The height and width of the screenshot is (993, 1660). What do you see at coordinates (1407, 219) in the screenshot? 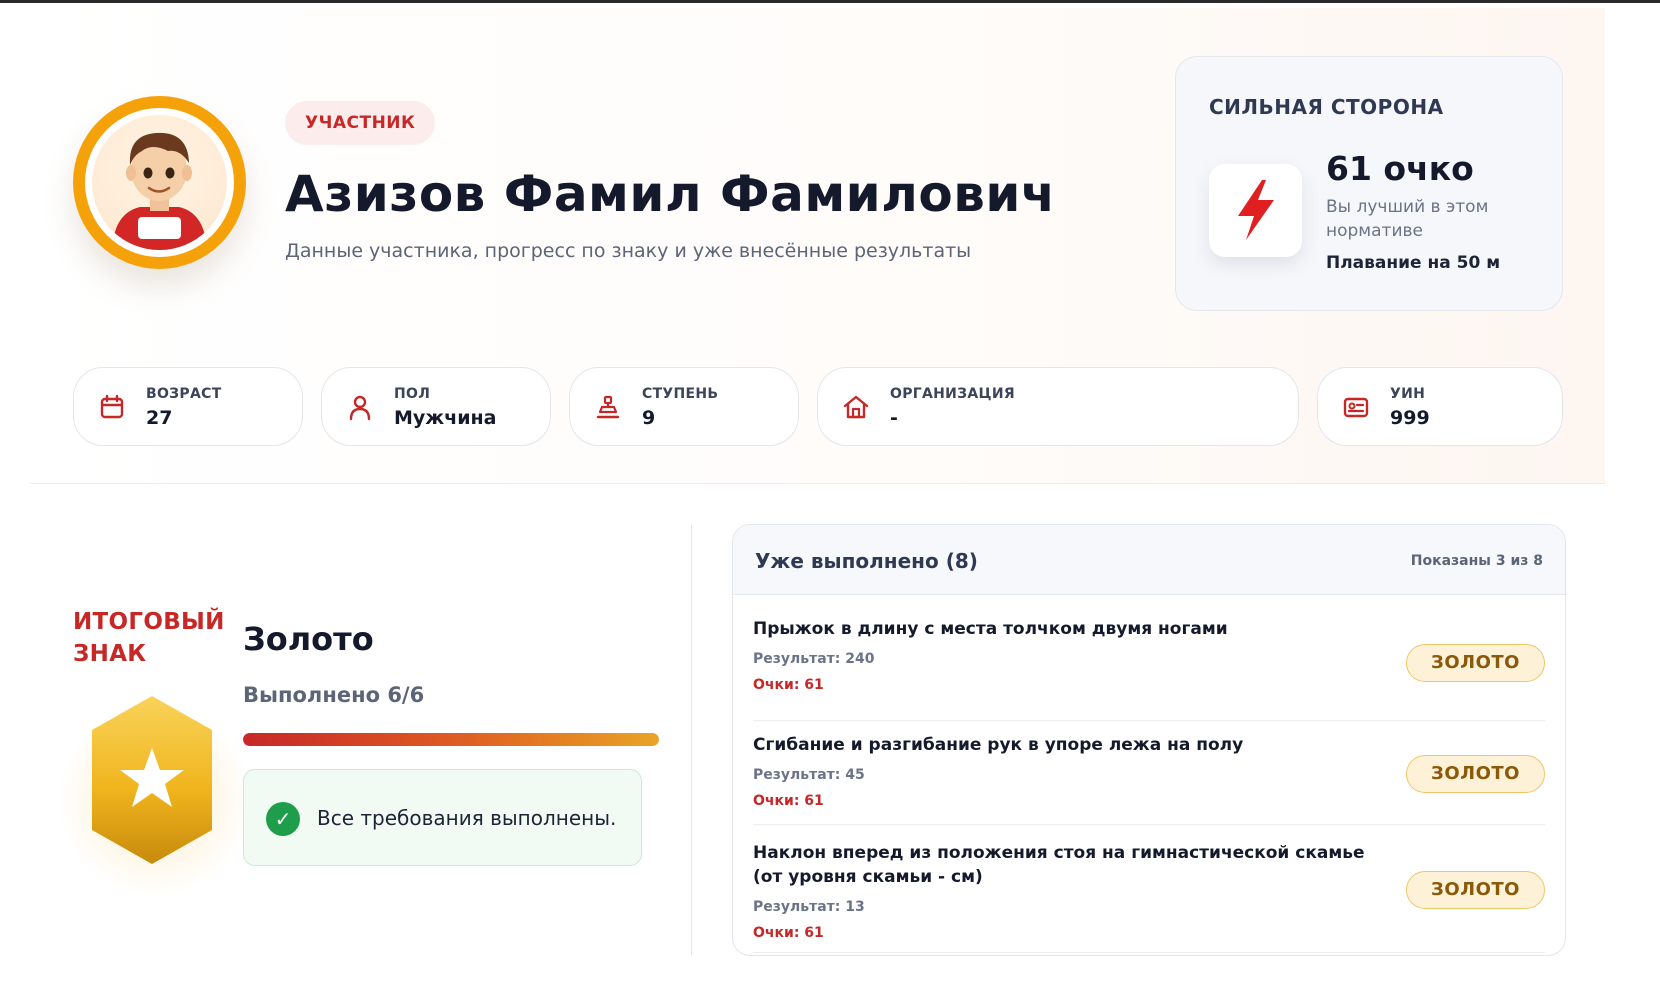
I see `strength-description: Вы лучший в этом нормативе` at bounding box center [1407, 219].